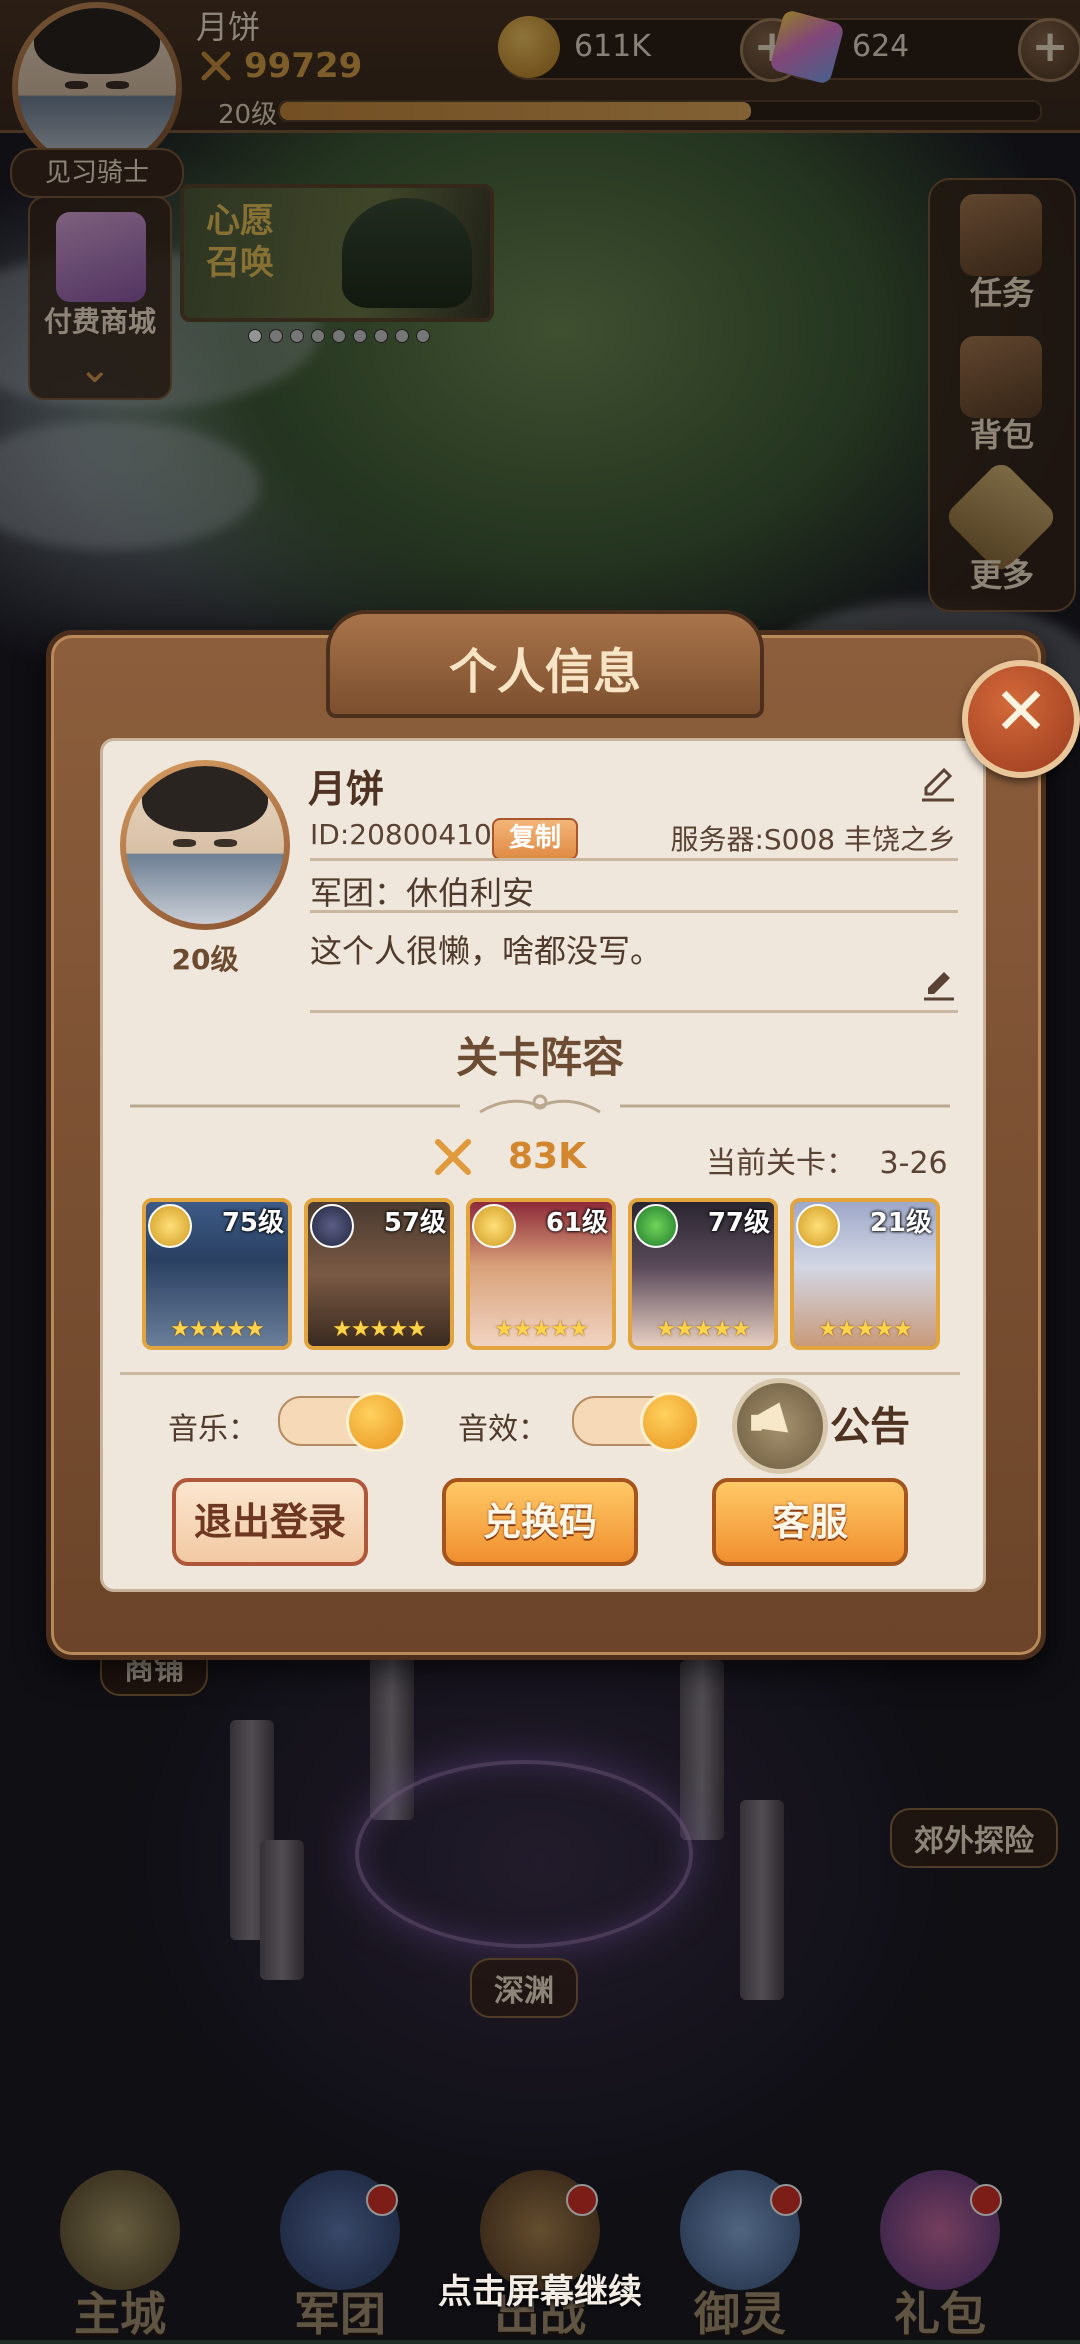  Describe the element at coordinates (486, 951) in the screenshot. I see `signature-text: 这个人很懒，啥都没写。` at that location.